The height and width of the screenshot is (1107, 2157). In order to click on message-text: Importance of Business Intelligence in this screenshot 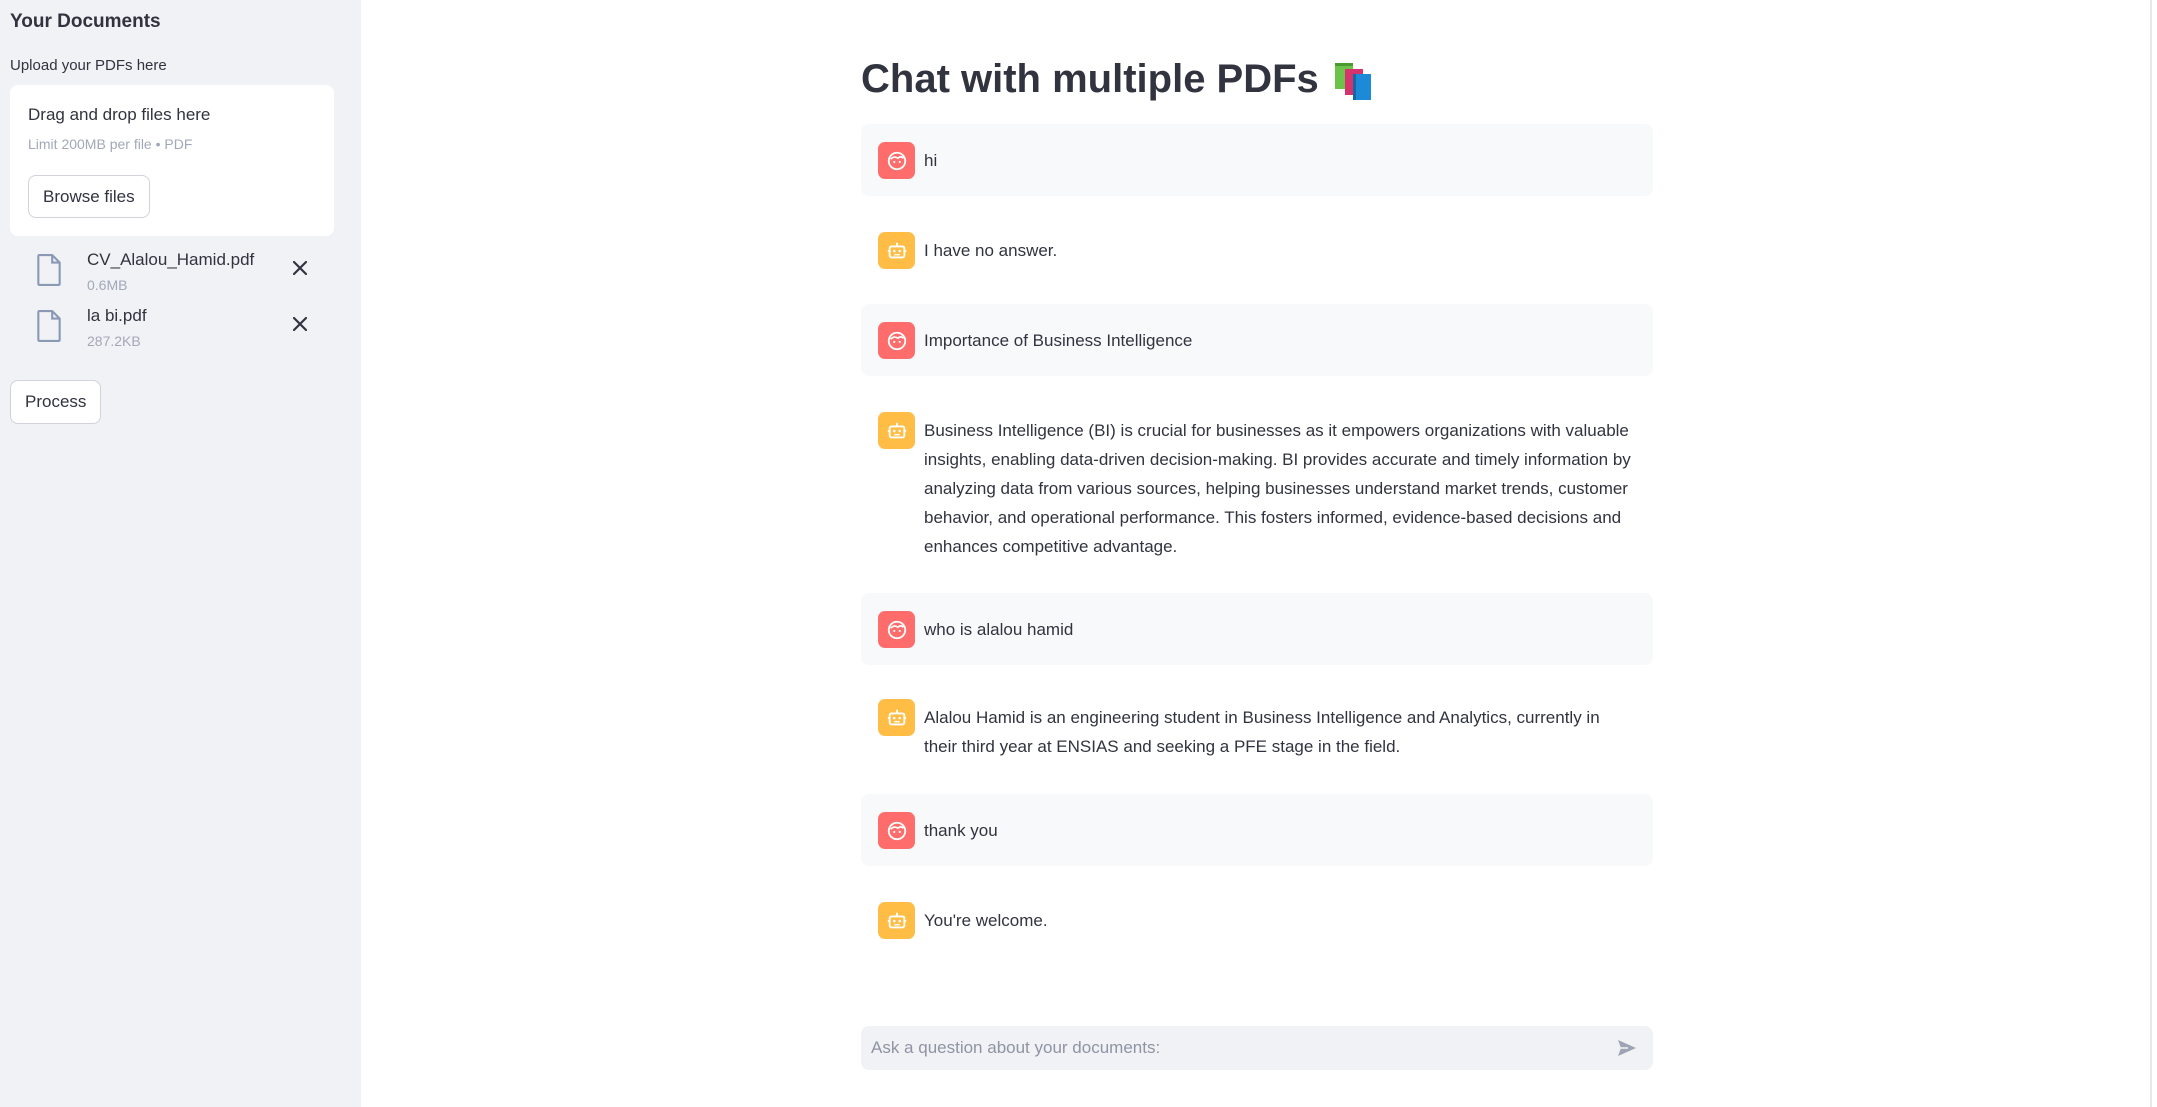, I will do `click(1058, 340)`.